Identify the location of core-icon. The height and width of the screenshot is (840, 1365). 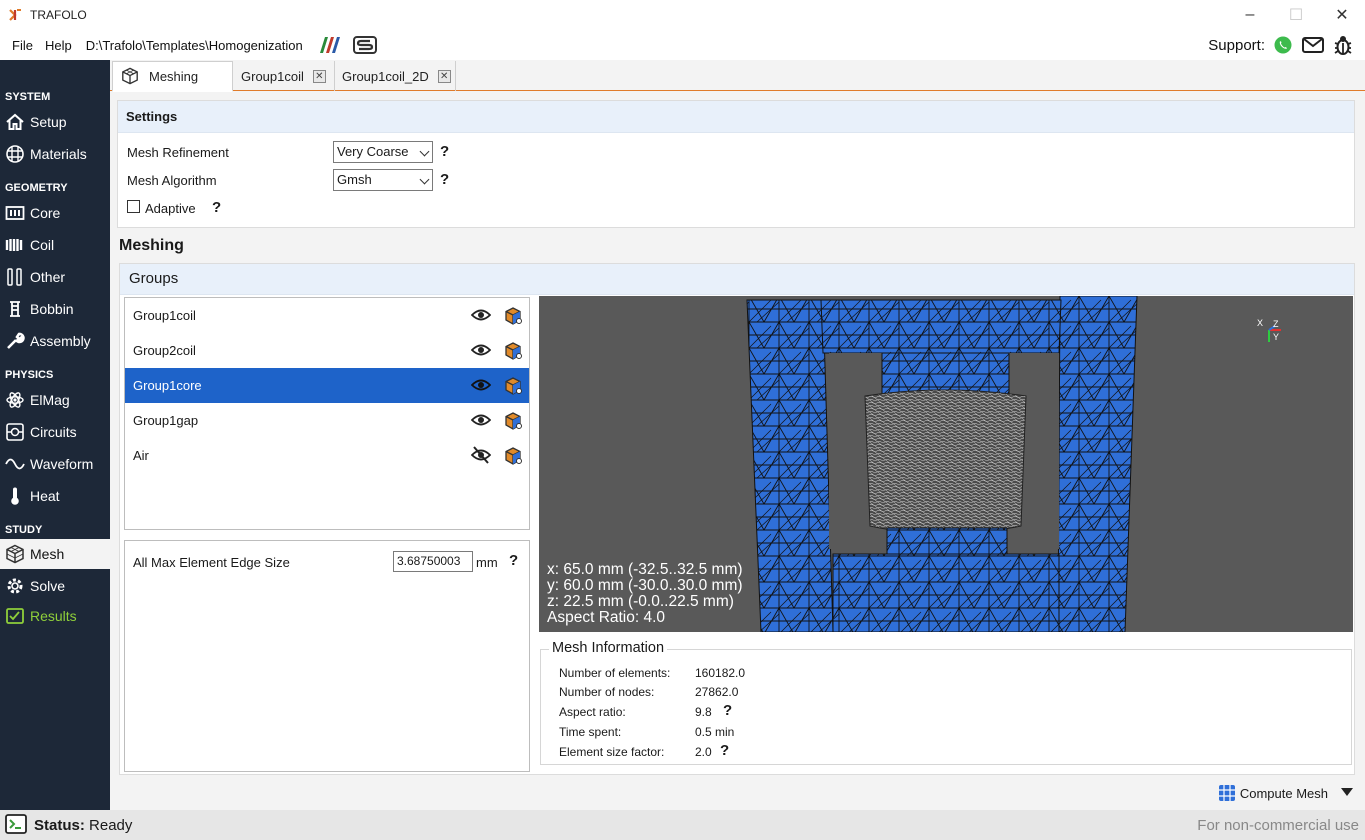
(15, 213).